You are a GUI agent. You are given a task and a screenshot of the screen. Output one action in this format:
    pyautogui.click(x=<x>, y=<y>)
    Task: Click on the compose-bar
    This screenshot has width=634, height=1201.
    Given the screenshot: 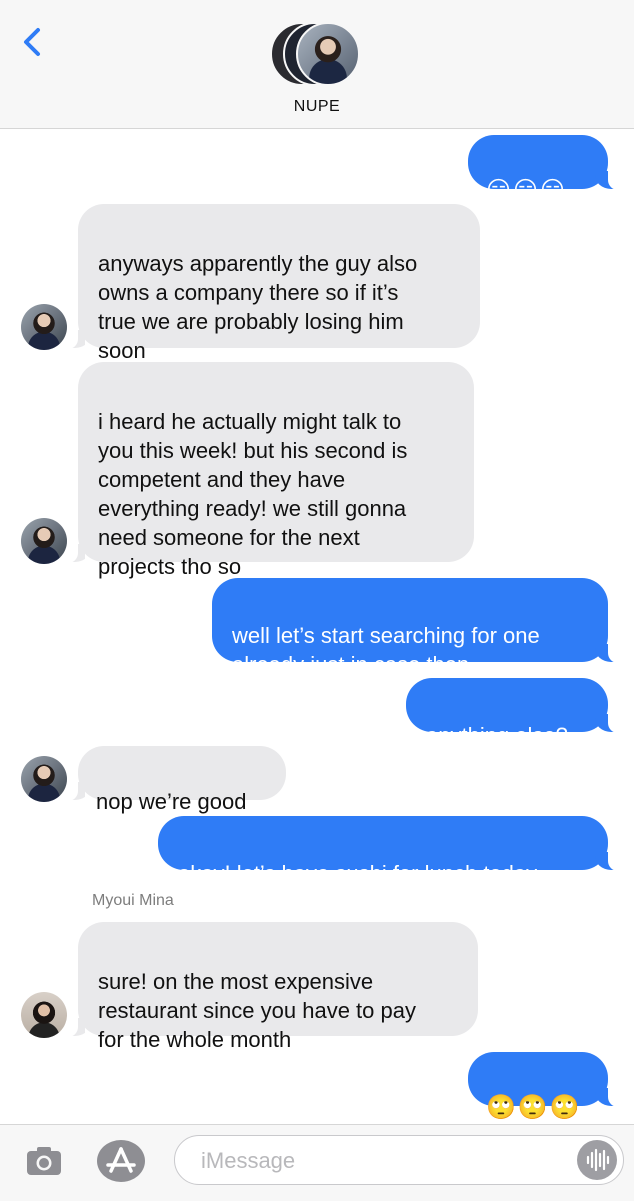 What is the action you would take?
    pyautogui.click(x=317, y=1162)
    